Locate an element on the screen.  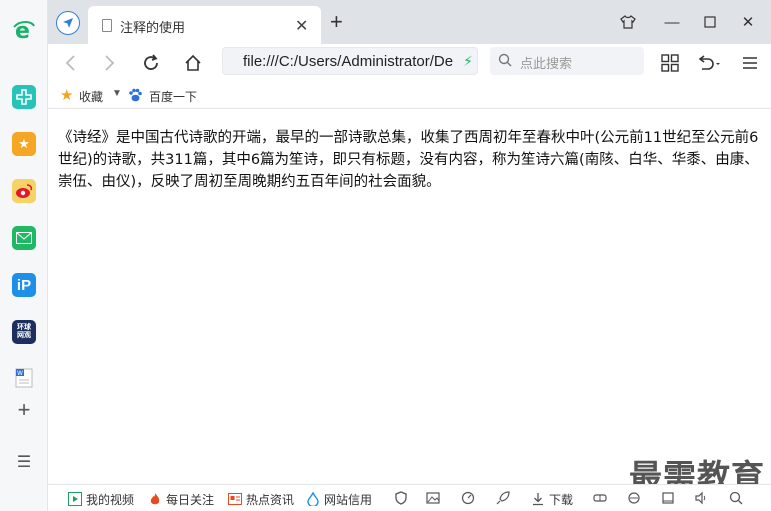
site-credit-label: 网站信用 is located at coordinates (348, 499).